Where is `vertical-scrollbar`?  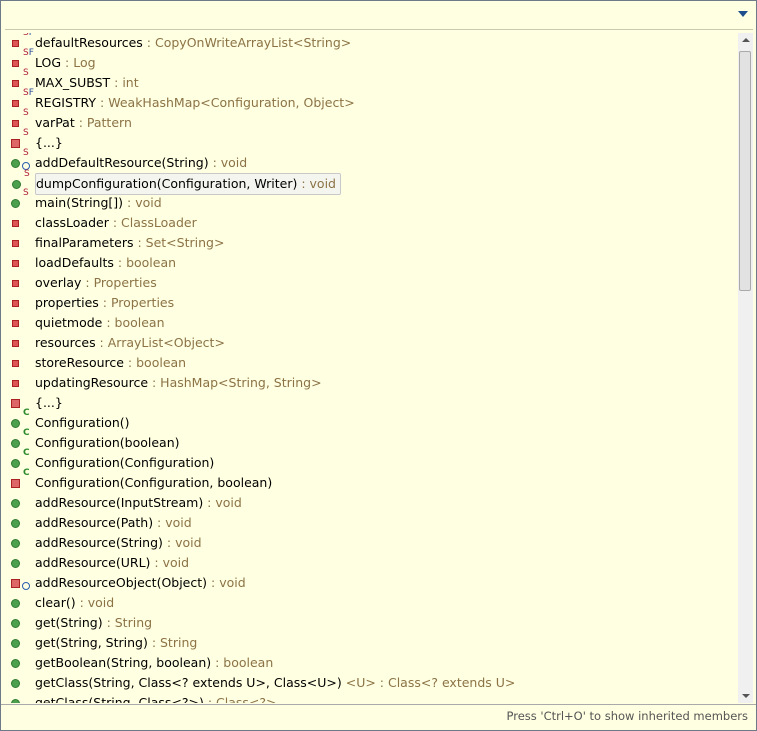
vertical-scrollbar is located at coordinates (745, 368).